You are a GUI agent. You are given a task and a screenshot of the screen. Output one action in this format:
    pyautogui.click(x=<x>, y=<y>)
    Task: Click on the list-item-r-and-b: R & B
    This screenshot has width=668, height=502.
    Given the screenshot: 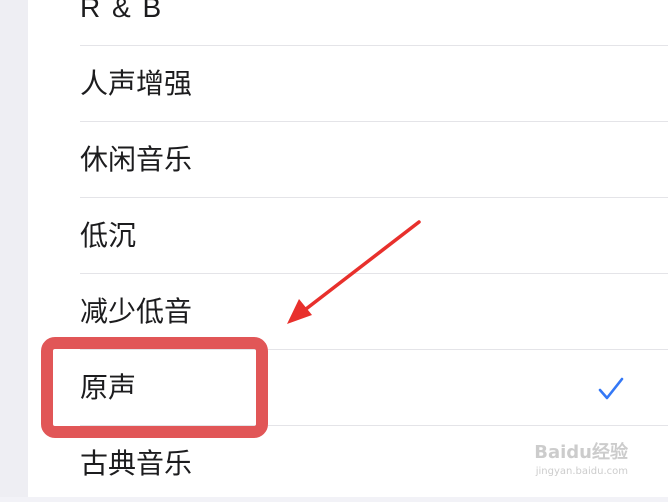 What is the action you would take?
    pyautogui.click(x=348, y=23)
    